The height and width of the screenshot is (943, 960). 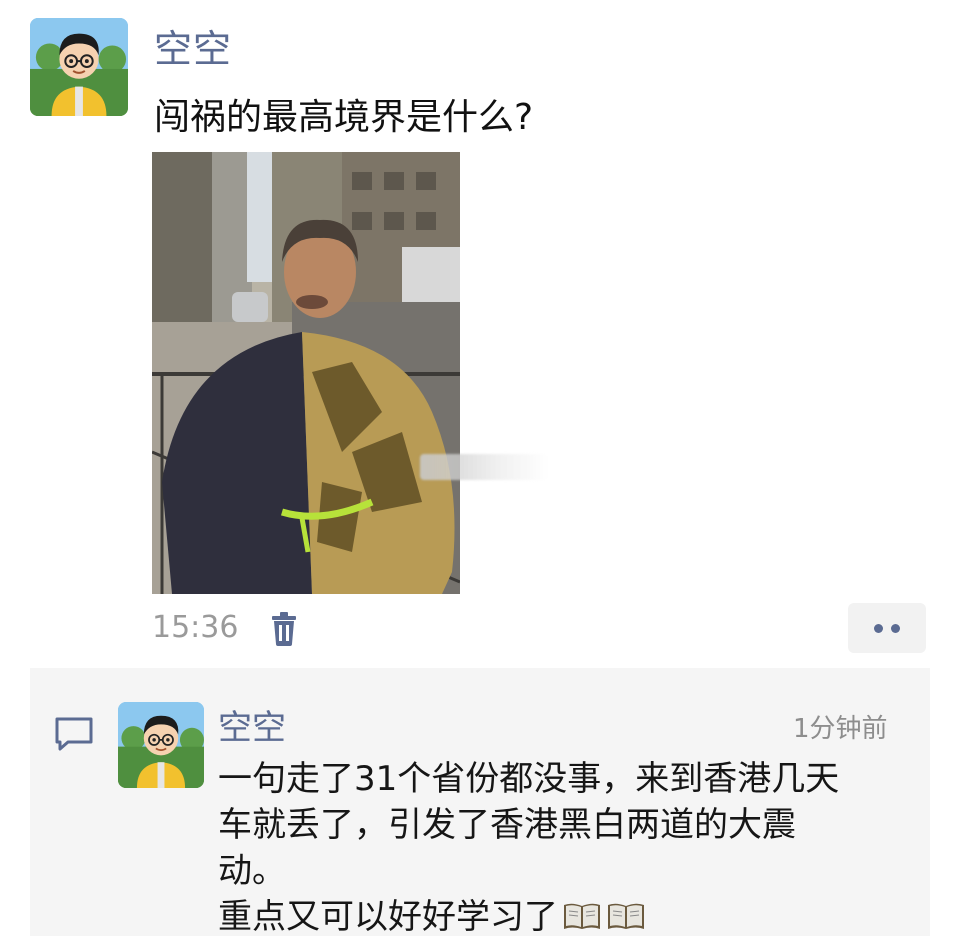 What do you see at coordinates (195, 627) in the screenshot?
I see `post-time: 15:36` at bounding box center [195, 627].